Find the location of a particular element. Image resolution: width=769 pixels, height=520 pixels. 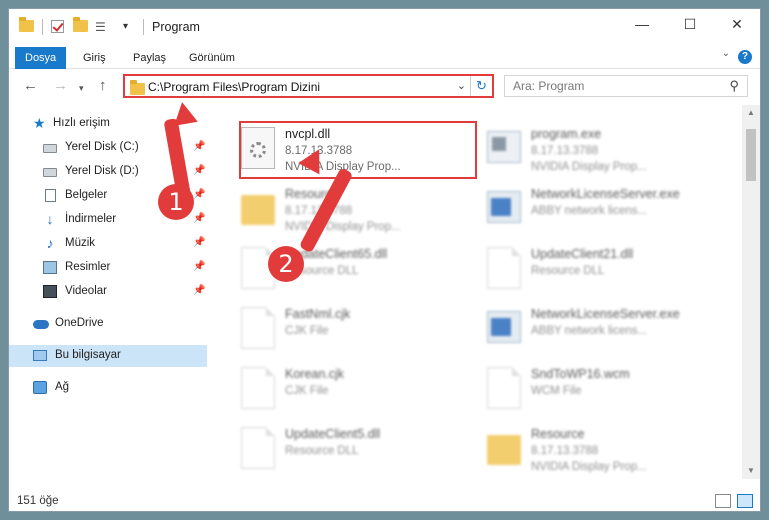

refresh-icon: ↻ is located at coordinates (481, 86).